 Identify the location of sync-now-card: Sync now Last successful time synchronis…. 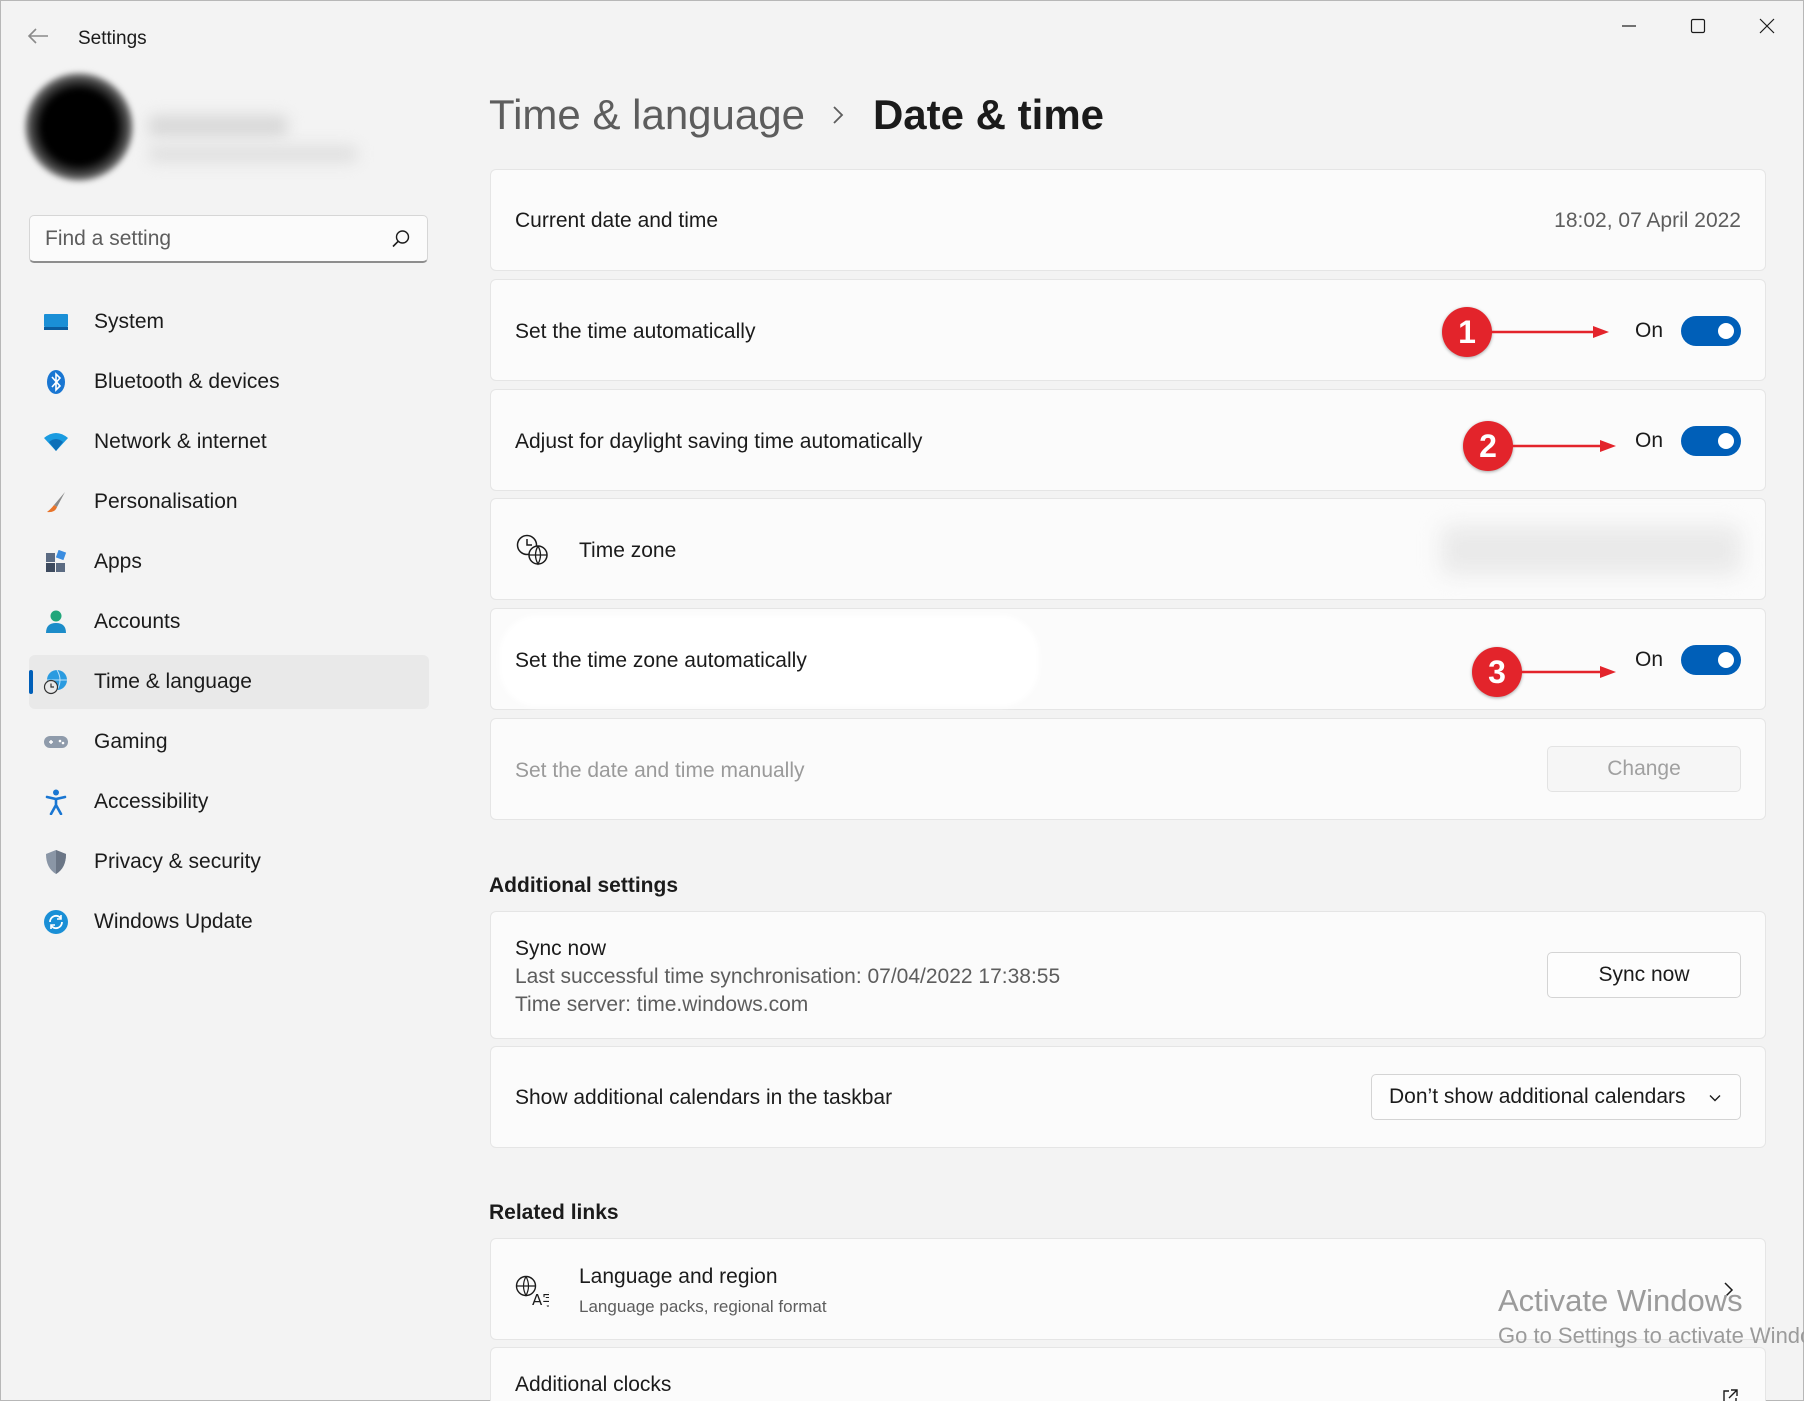
(1128, 975).